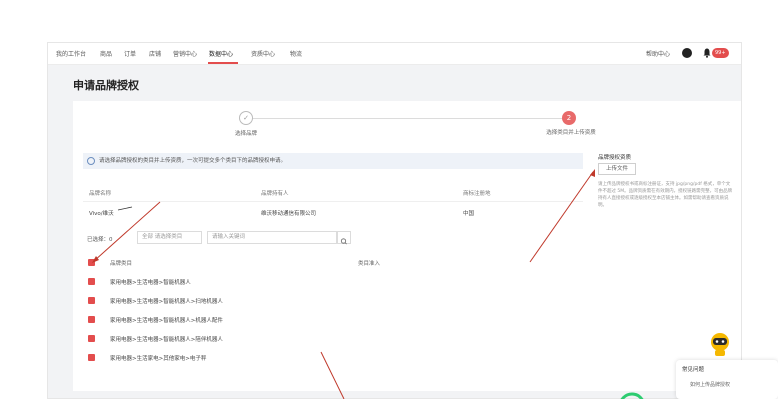 The width and height of the screenshot is (778, 399). Describe the element at coordinates (158, 359) in the screenshot. I see `category-item: 家用电器>生活家电>其他家电>电子秤` at that location.